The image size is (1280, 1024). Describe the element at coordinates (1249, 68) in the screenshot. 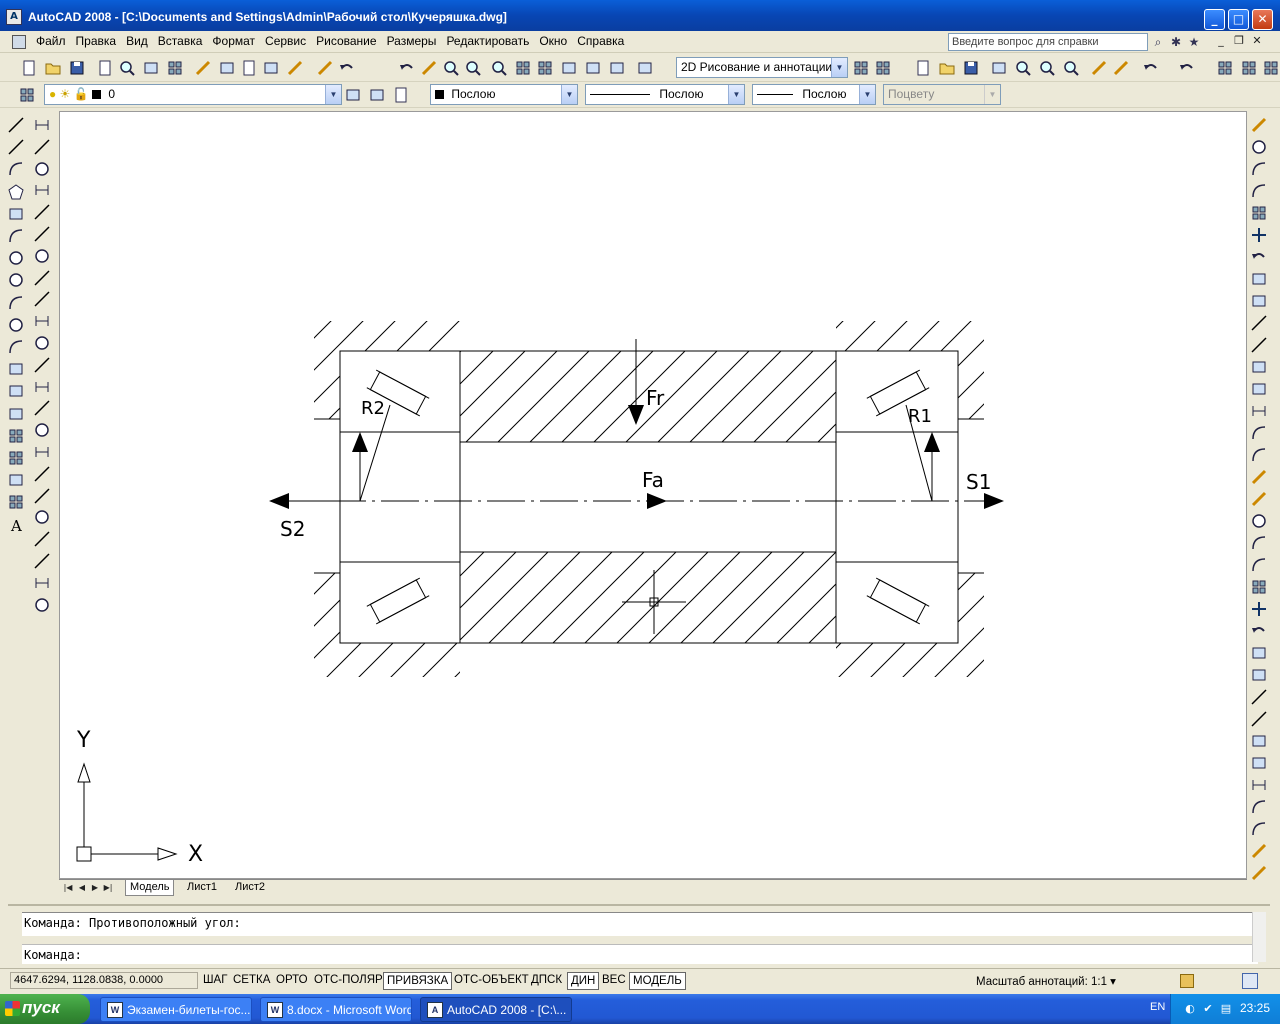

I see `toolbar-secondary-12-icon` at that location.